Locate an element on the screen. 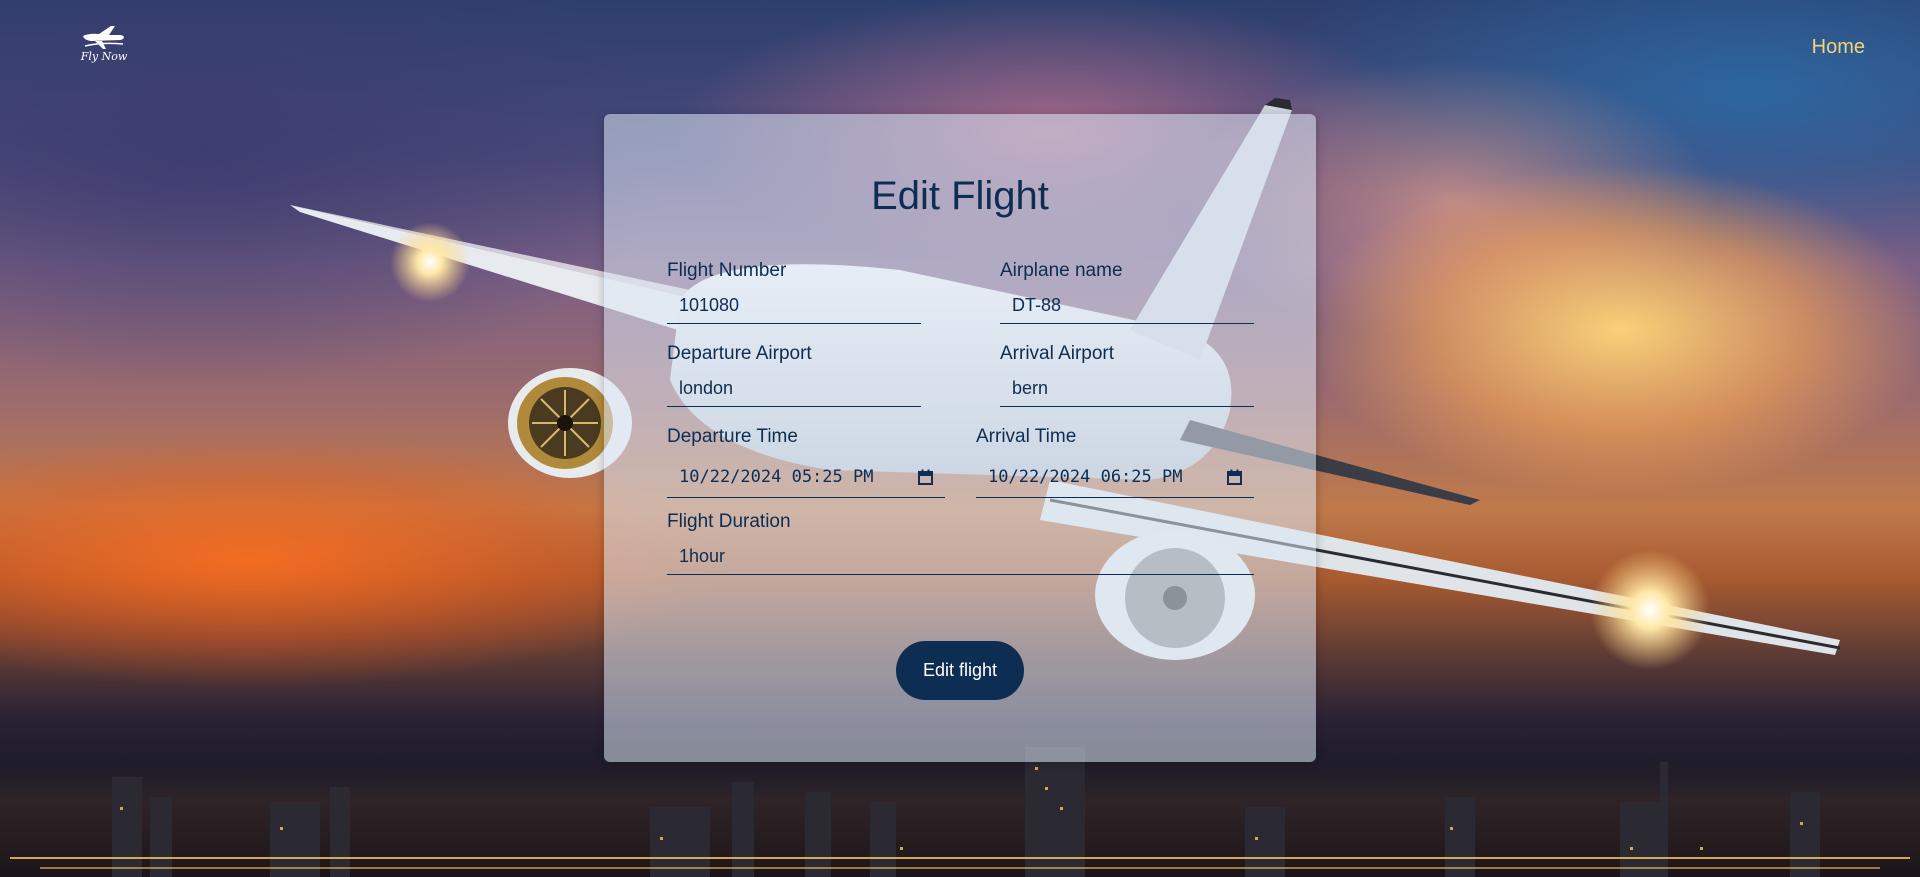  brand-logo: Fly Now is located at coordinates (104, 45).